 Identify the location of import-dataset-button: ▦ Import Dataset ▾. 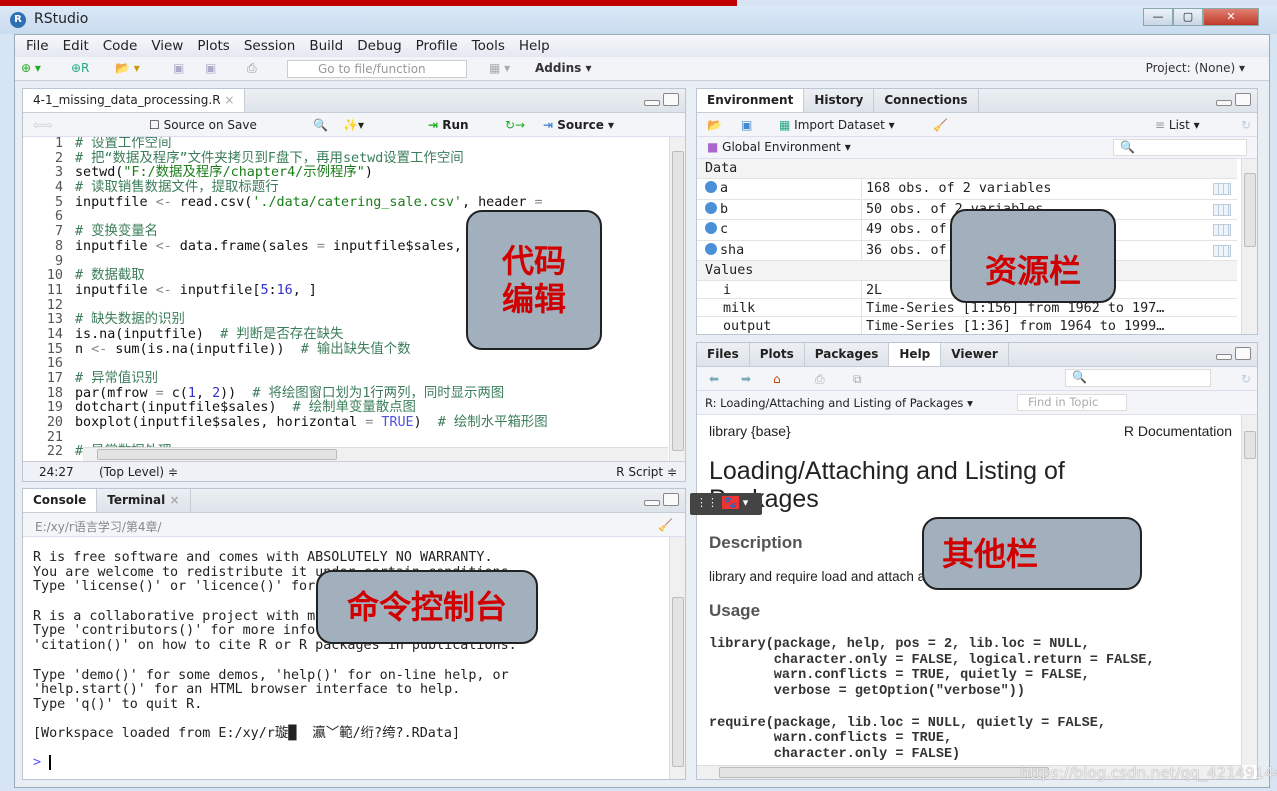
(837, 125).